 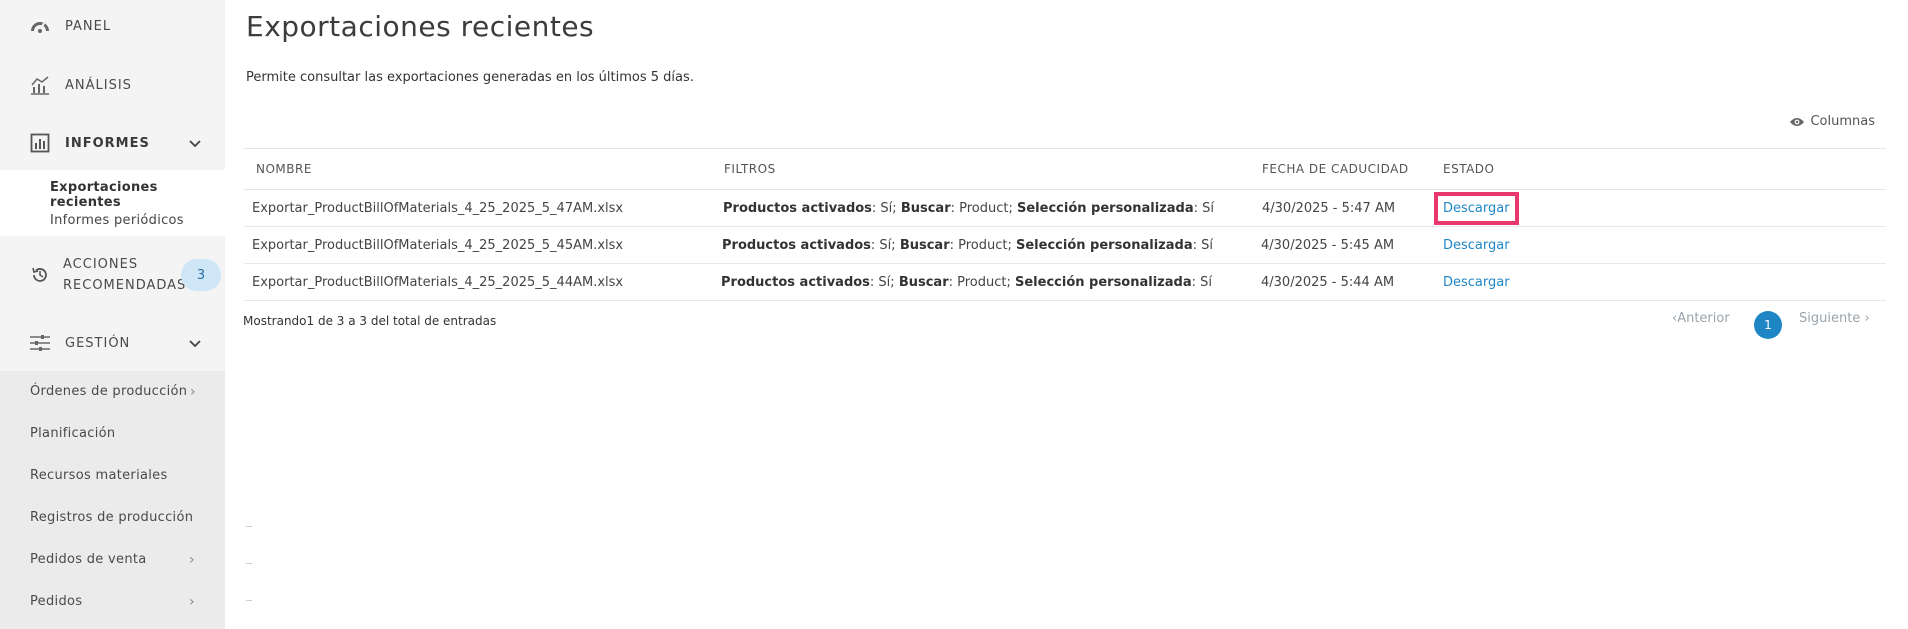 I want to click on nav-acciones-label-2: RECOMENDADAS, so click(x=125, y=285).